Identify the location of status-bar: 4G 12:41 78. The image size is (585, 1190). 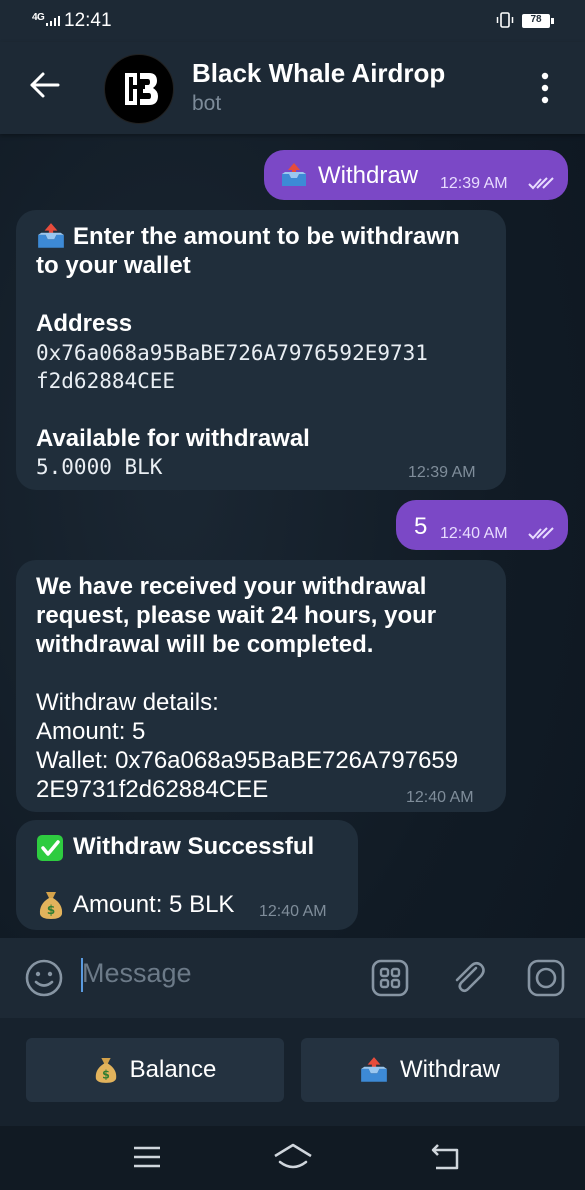
(292, 21).